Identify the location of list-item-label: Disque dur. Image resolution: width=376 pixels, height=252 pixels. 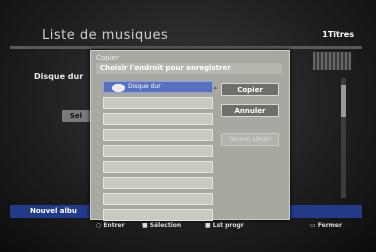
(144, 86).